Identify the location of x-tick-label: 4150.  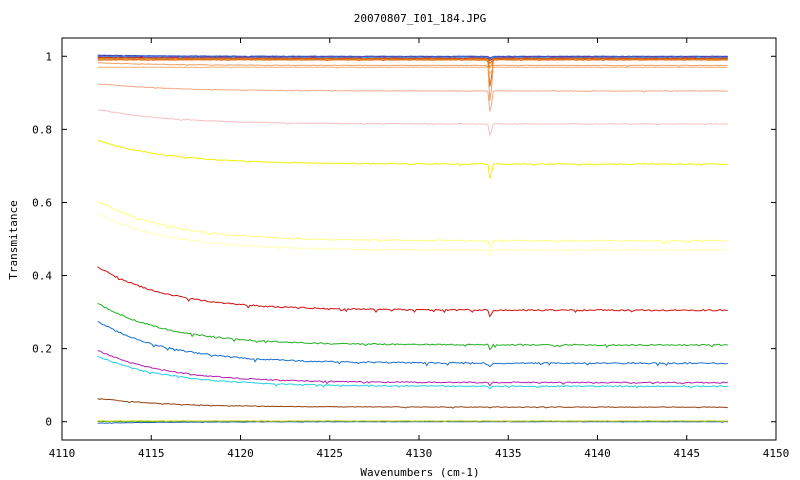
(776, 453).